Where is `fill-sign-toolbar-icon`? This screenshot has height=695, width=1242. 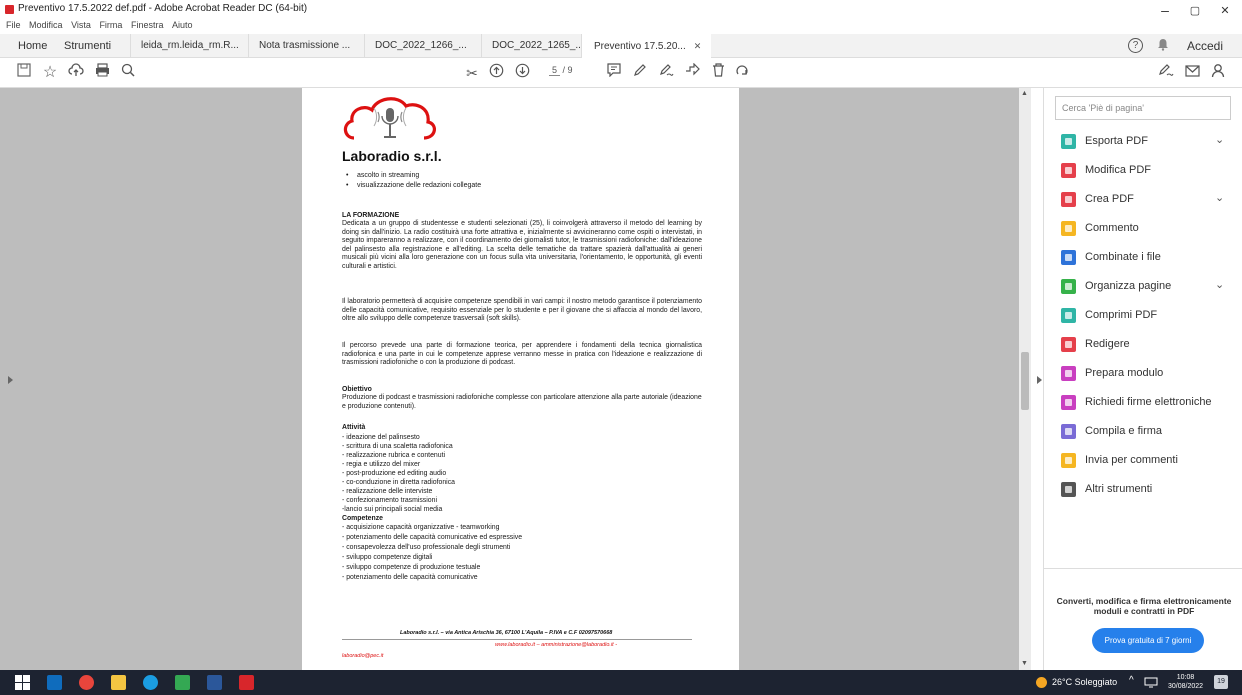 fill-sign-toolbar-icon is located at coordinates (1166, 73).